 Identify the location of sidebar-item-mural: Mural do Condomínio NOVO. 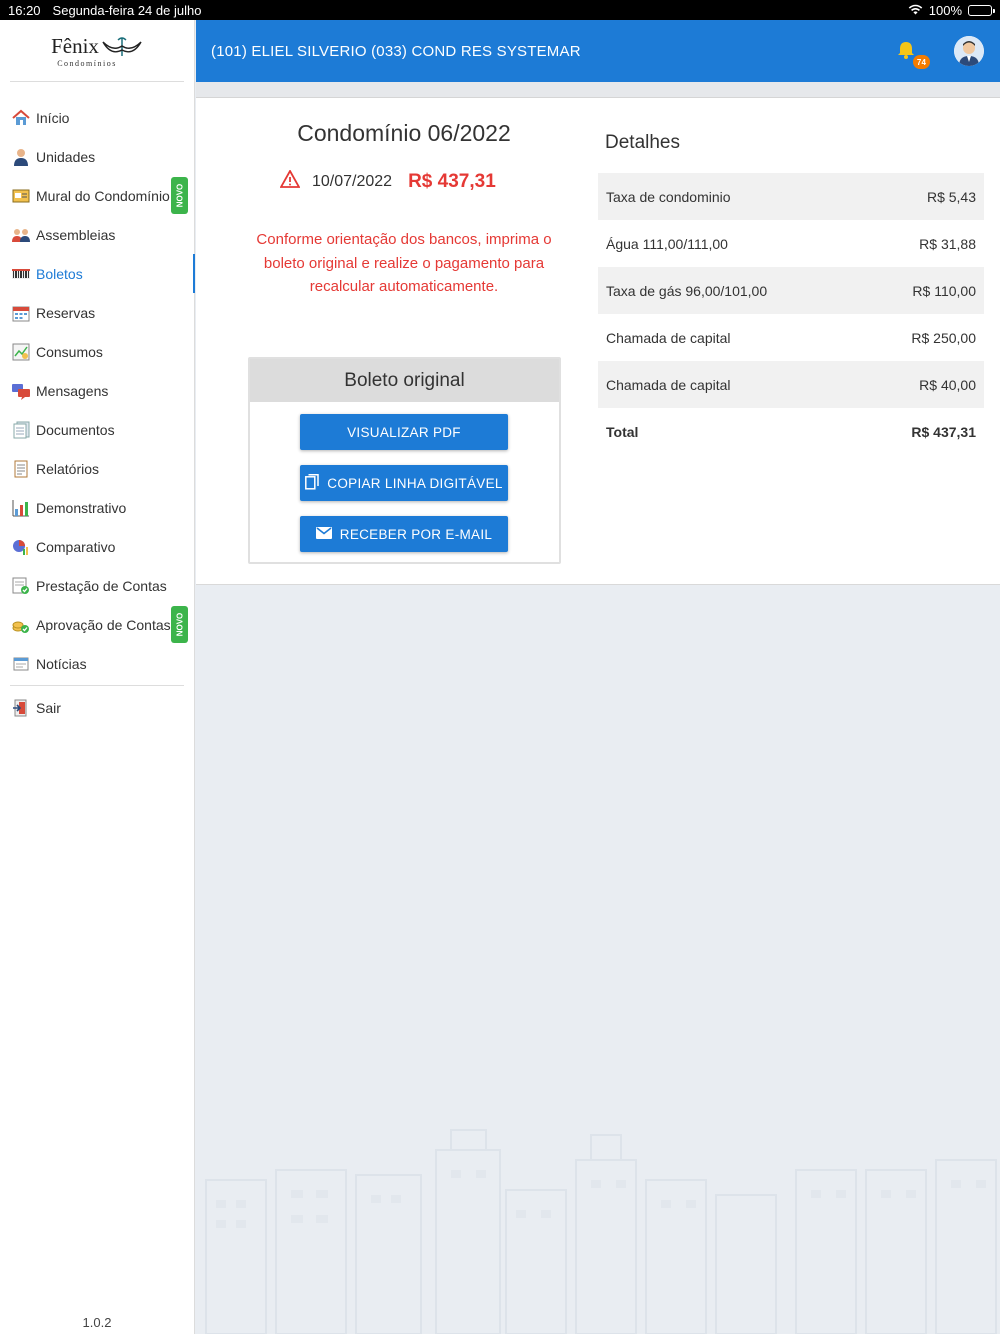
(97, 195).